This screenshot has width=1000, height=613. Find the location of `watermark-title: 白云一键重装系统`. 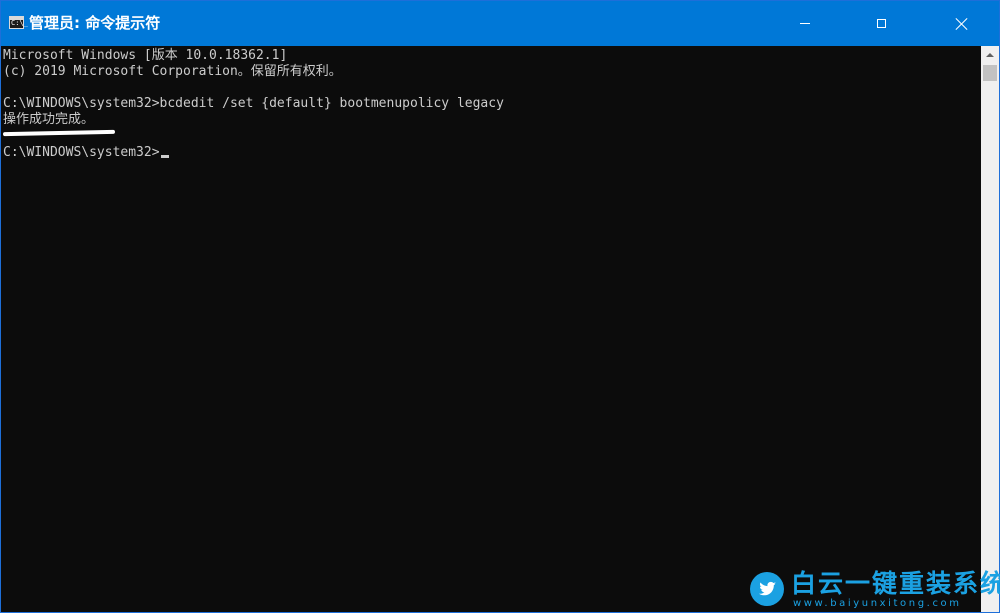

watermark-title: 白云一键重装系统 is located at coordinates (895, 583).